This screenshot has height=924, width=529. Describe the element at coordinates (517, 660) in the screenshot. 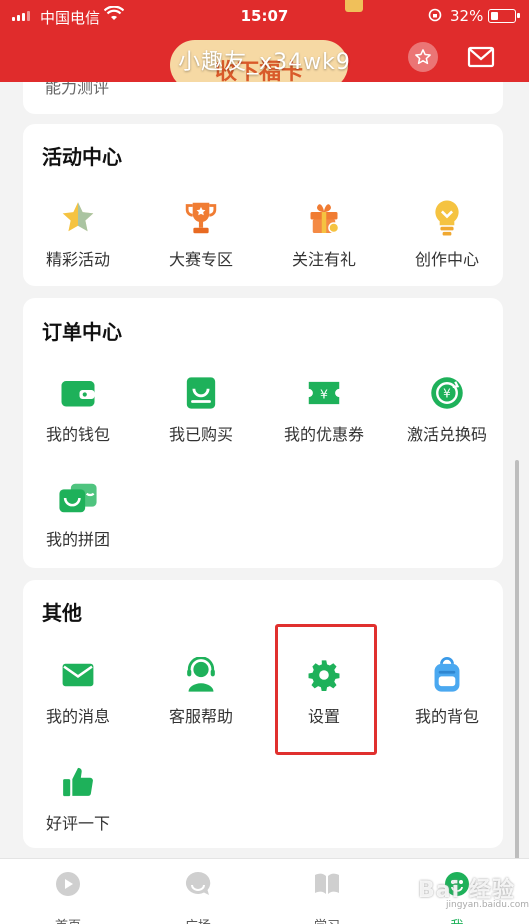

I see `scrollbar` at that location.